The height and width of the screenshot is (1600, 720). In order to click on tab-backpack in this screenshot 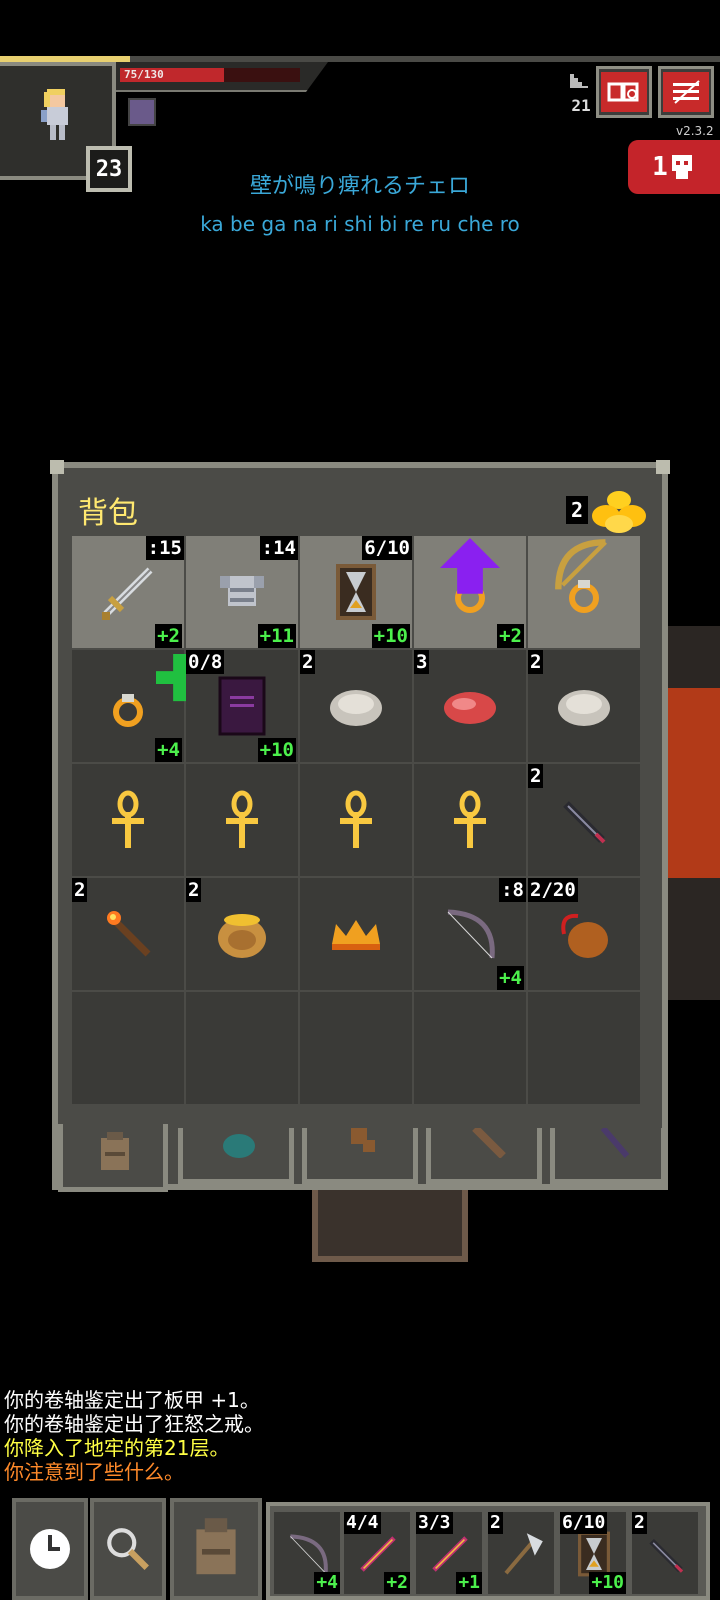, I will do `click(113, 1158)`.